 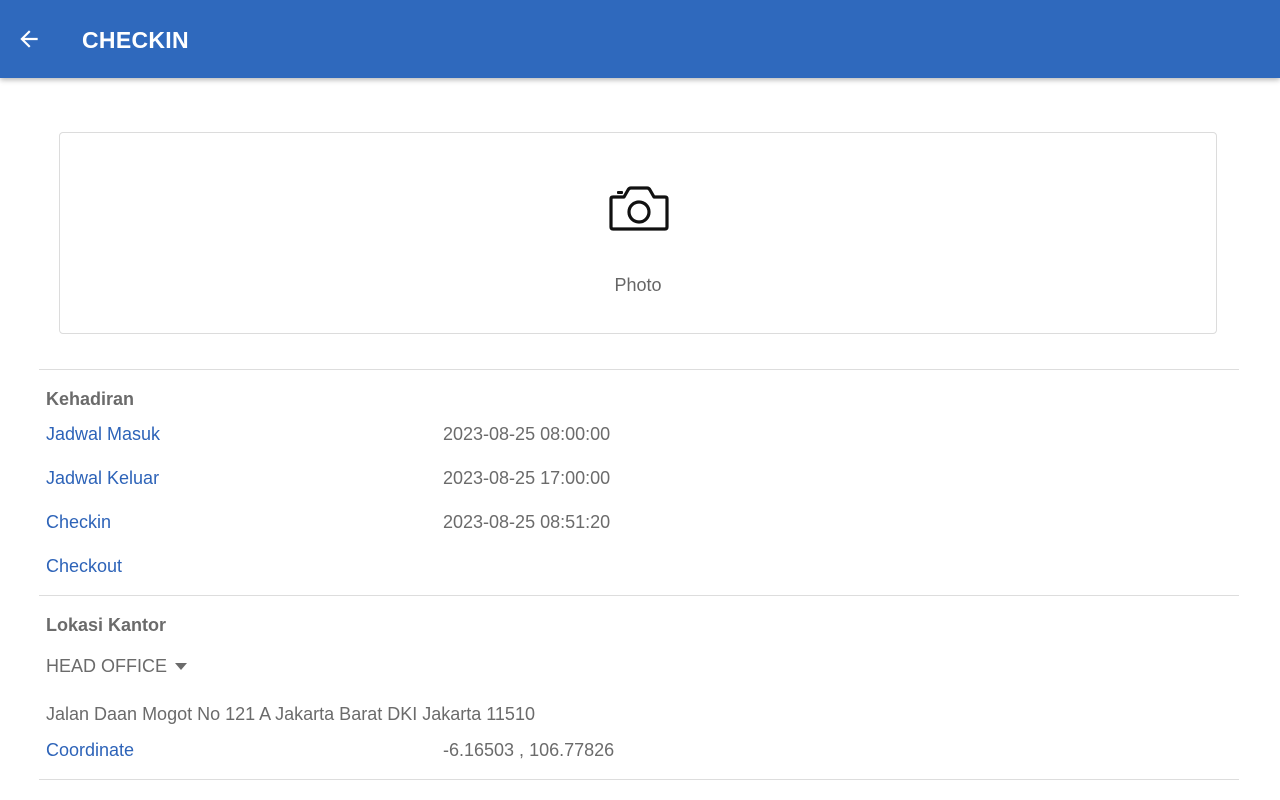 I want to click on value-jadwal-masuk: 2023-08-25 08:00:00, so click(x=527, y=434).